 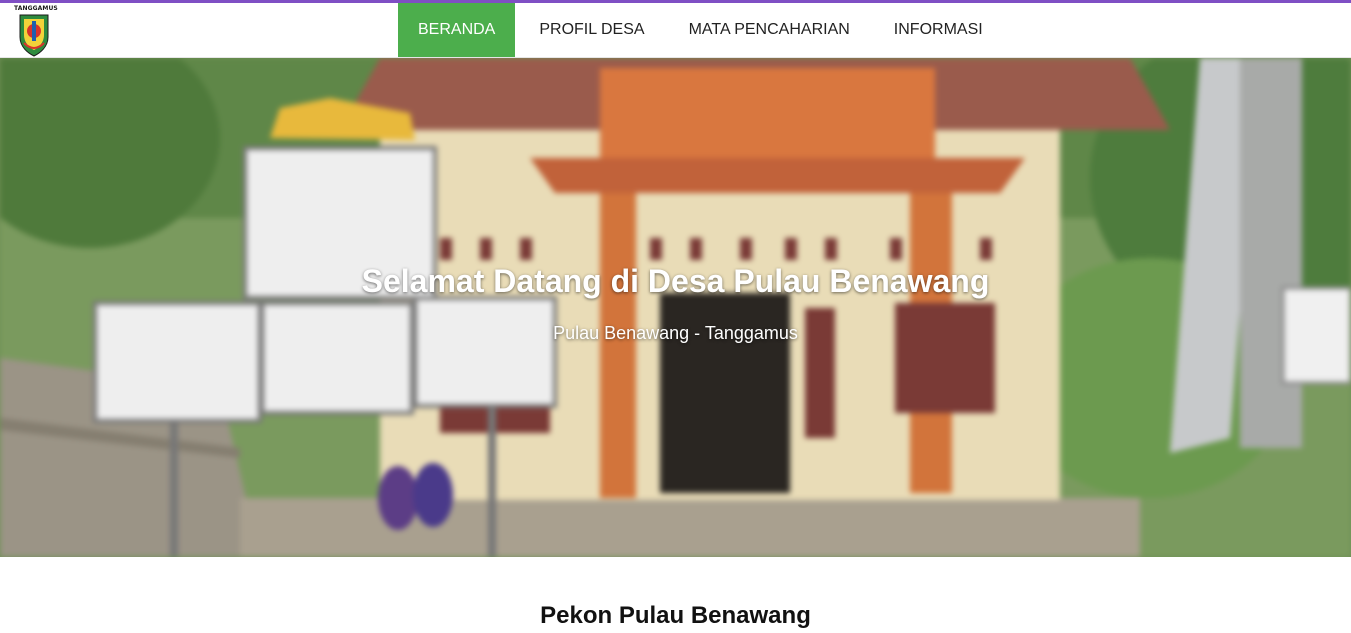 What do you see at coordinates (938, 30) in the screenshot?
I see `nav-item-informasi: INFORMASI` at bounding box center [938, 30].